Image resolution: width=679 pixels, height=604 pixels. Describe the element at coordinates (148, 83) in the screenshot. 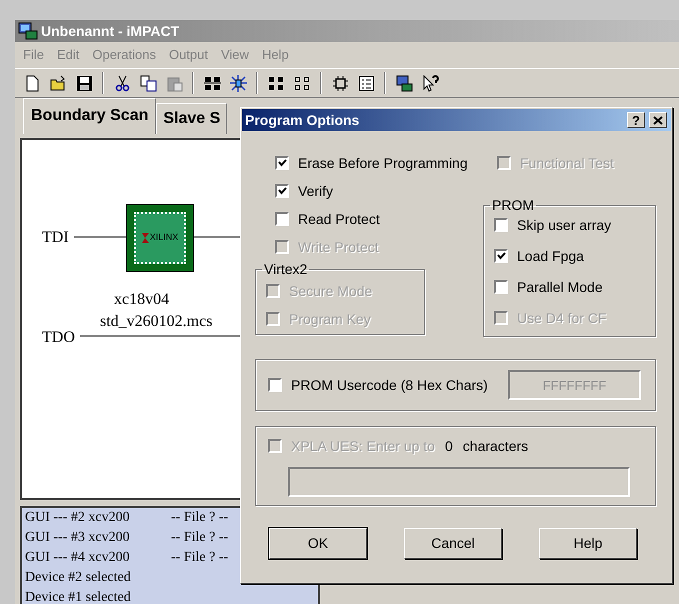

I see `copy-icon` at that location.